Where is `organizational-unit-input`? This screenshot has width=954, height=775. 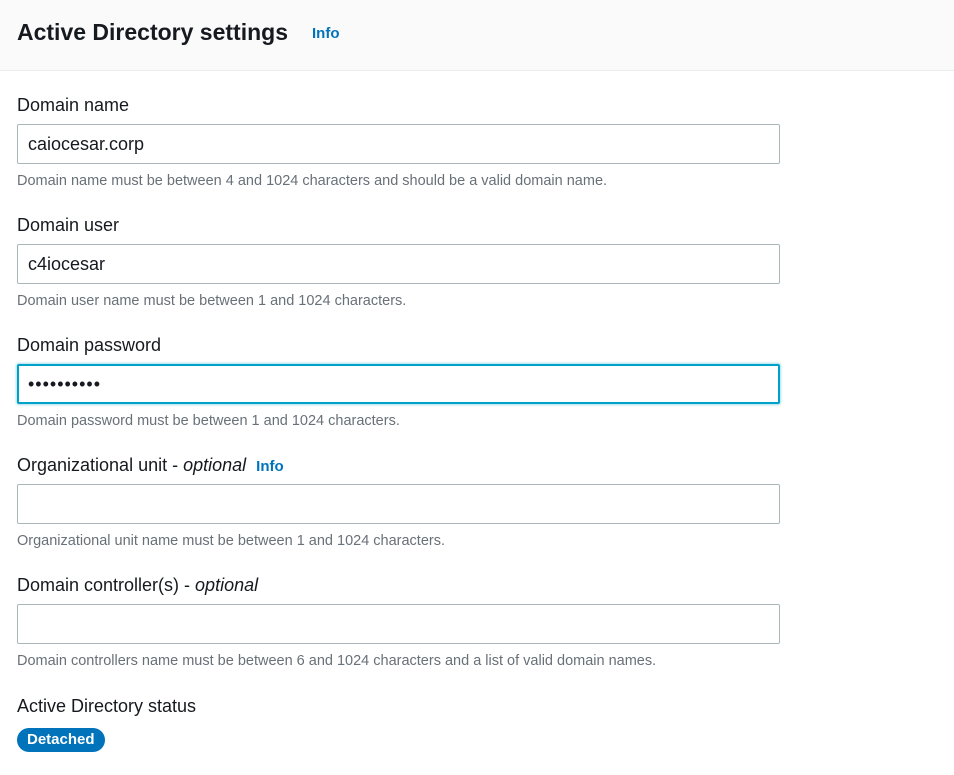 organizational-unit-input is located at coordinates (398, 504).